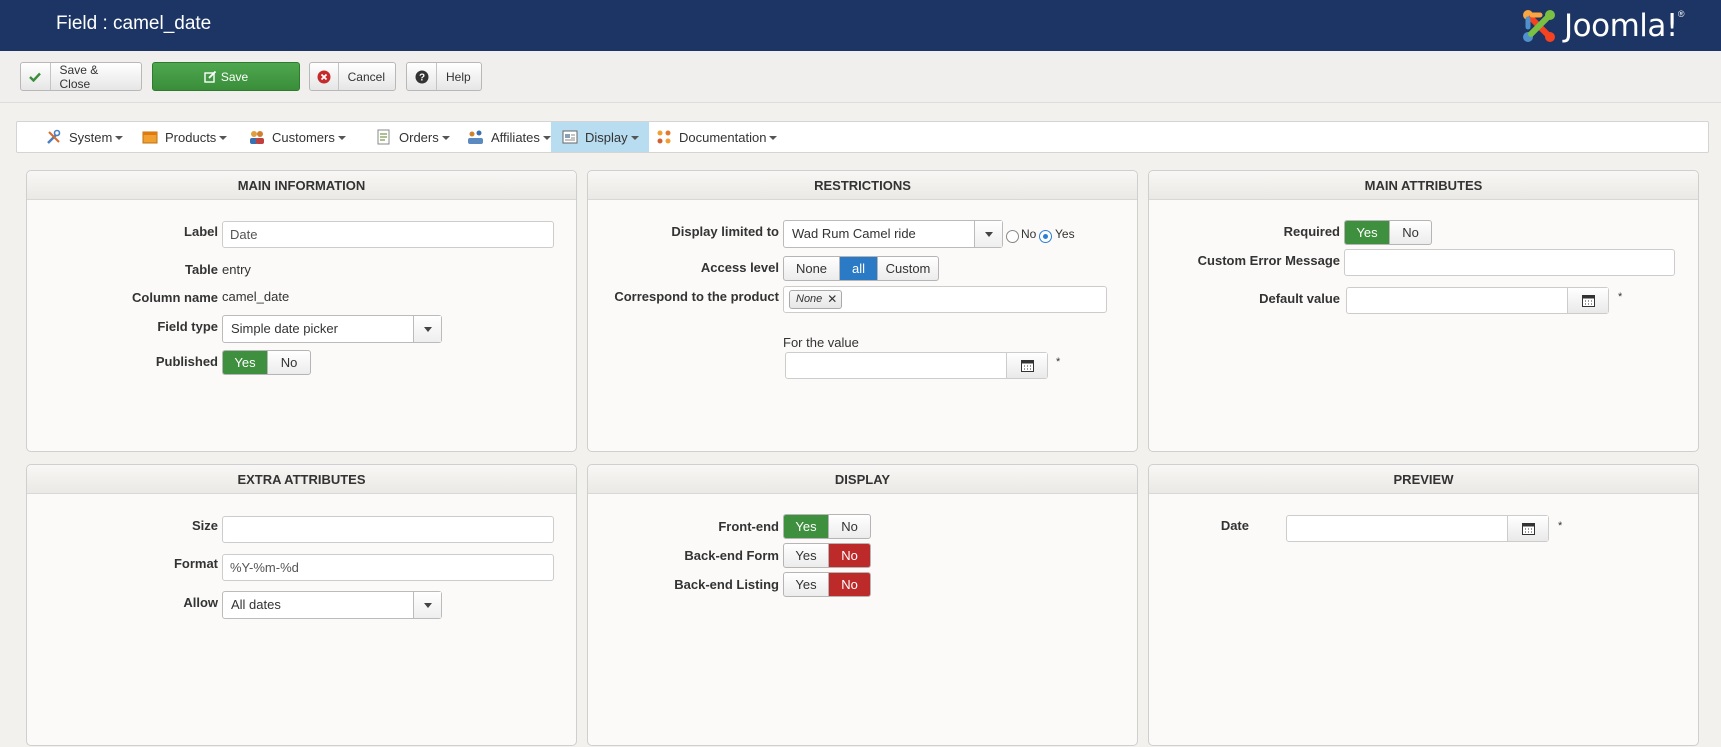 Image resolution: width=1721 pixels, height=747 pixels. I want to click on for-the-value-label: For the value, so click(821, 342).